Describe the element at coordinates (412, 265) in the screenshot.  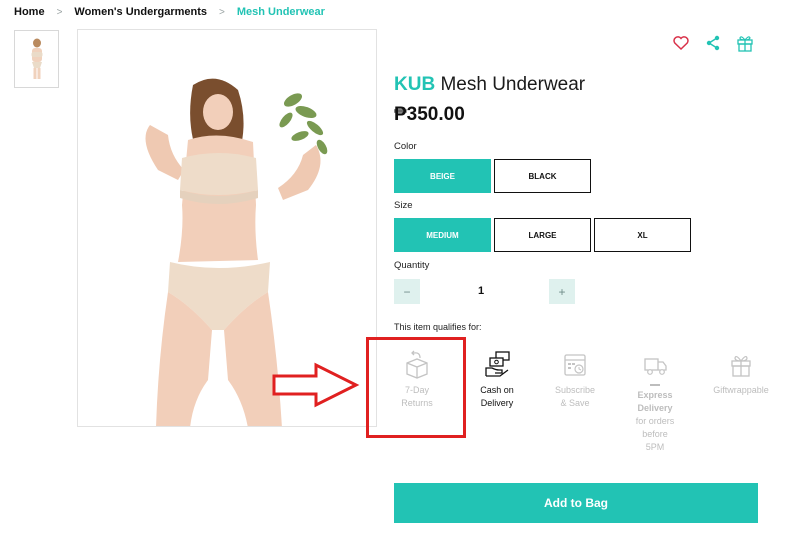
I see `quantity-label: Quantity` at that location.